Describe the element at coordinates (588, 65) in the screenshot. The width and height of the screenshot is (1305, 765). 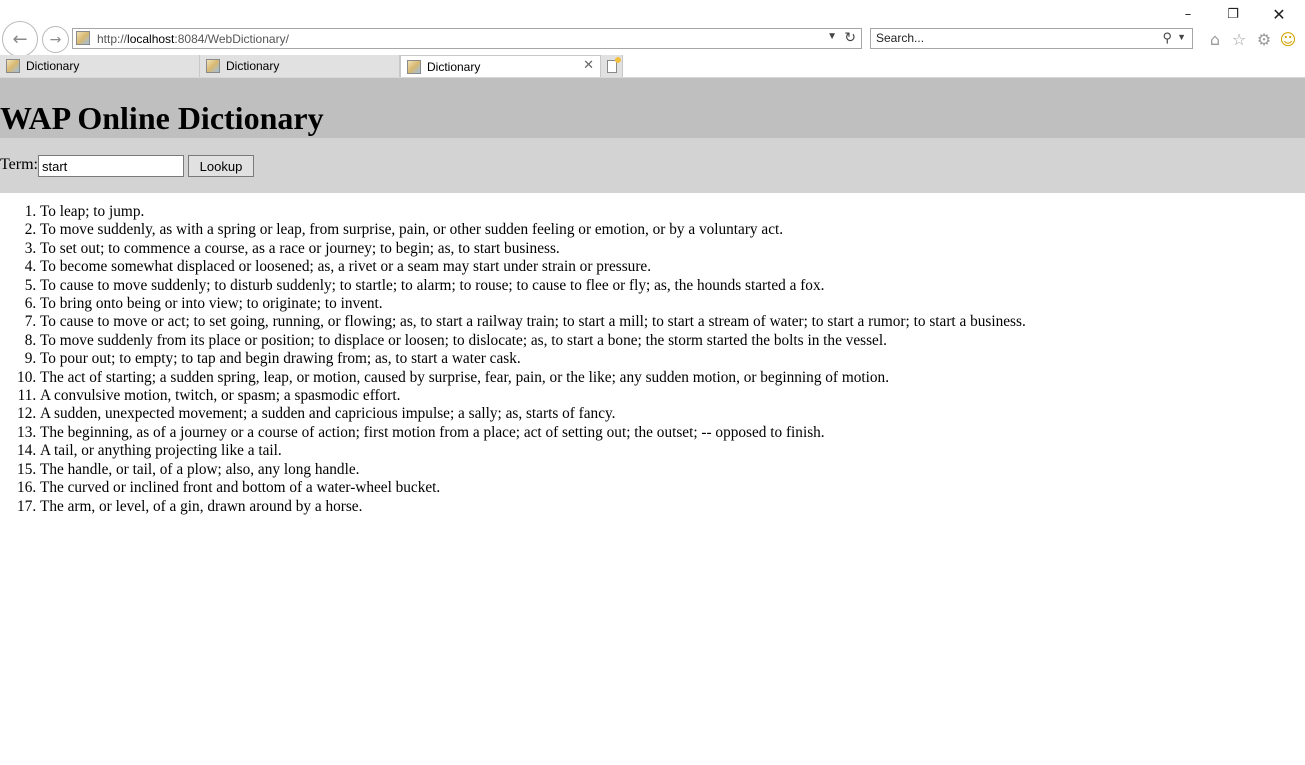
I see `close-tab-icon: ✕` at that location.